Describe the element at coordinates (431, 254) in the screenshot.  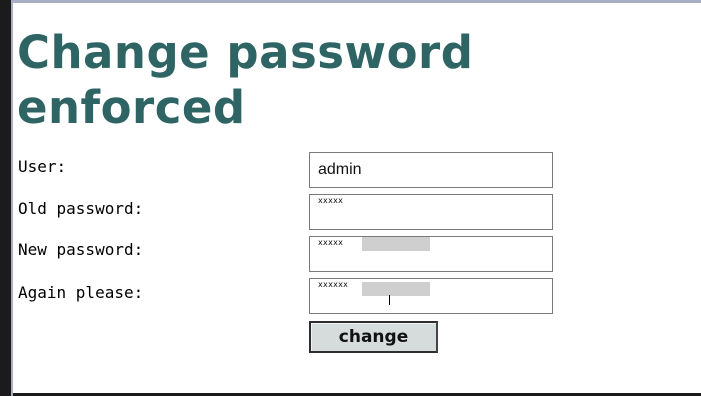
I see `new-password-field: xxxxx` at that location.